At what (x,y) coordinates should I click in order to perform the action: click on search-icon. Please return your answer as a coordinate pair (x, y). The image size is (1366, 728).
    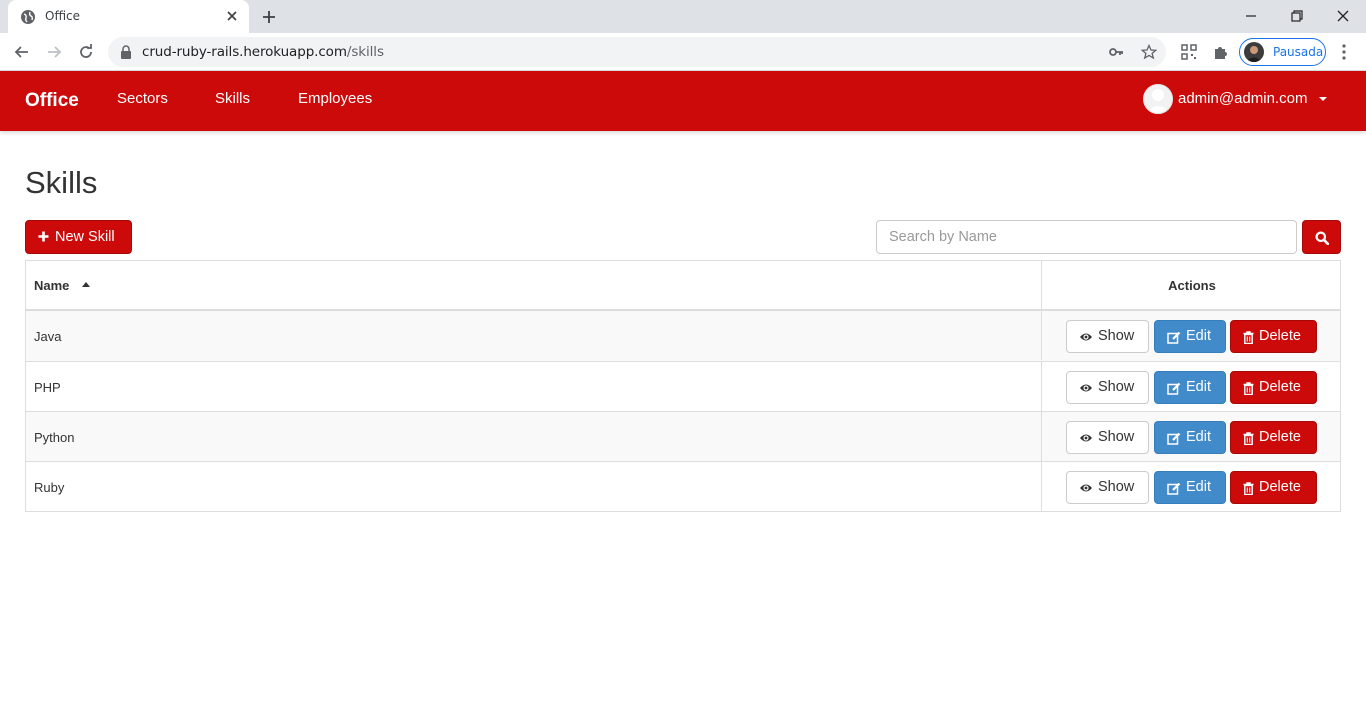
    Looking at the image, I should click on (1322, 238).